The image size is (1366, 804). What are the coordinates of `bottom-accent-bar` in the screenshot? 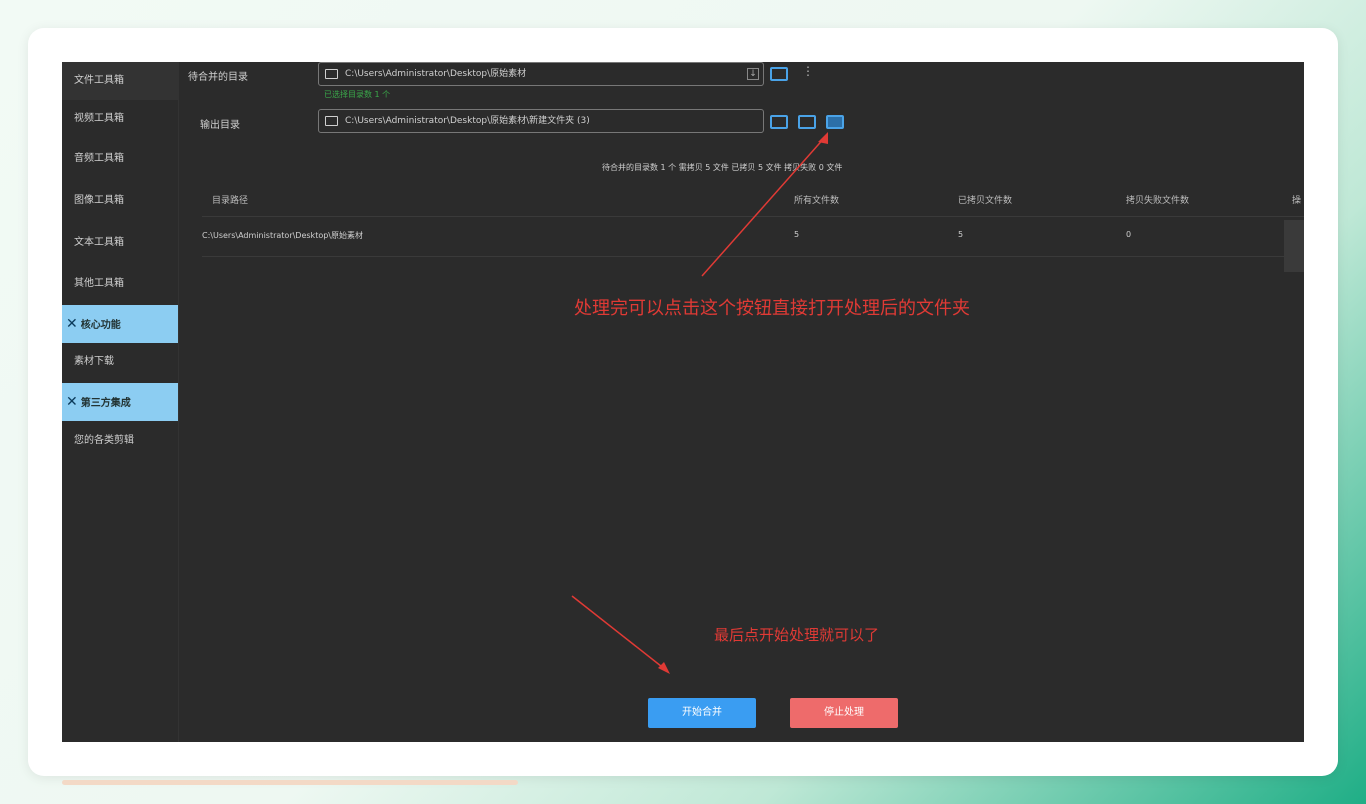 It's located at (290, 782).